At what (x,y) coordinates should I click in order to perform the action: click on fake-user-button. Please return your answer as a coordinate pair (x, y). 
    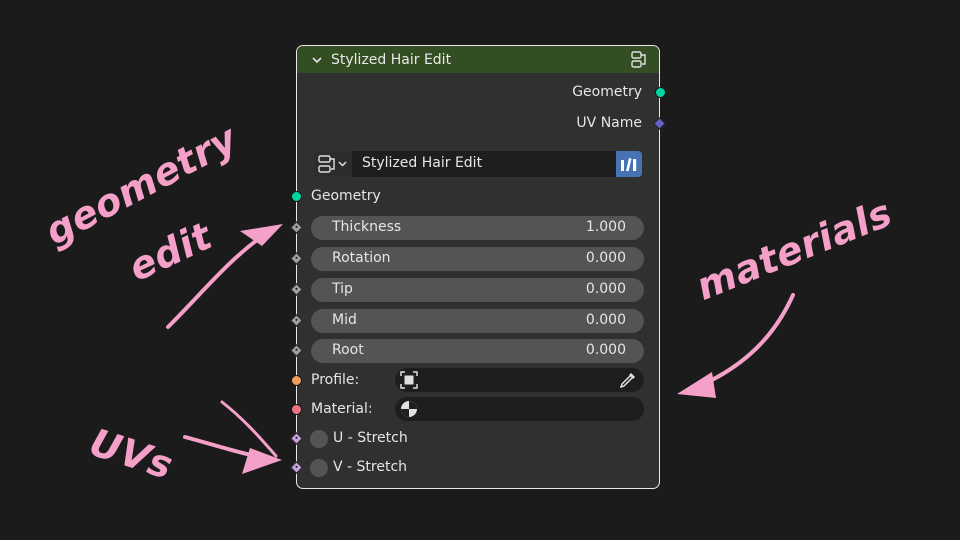
    Looking at the image, I should click on (629, 164).